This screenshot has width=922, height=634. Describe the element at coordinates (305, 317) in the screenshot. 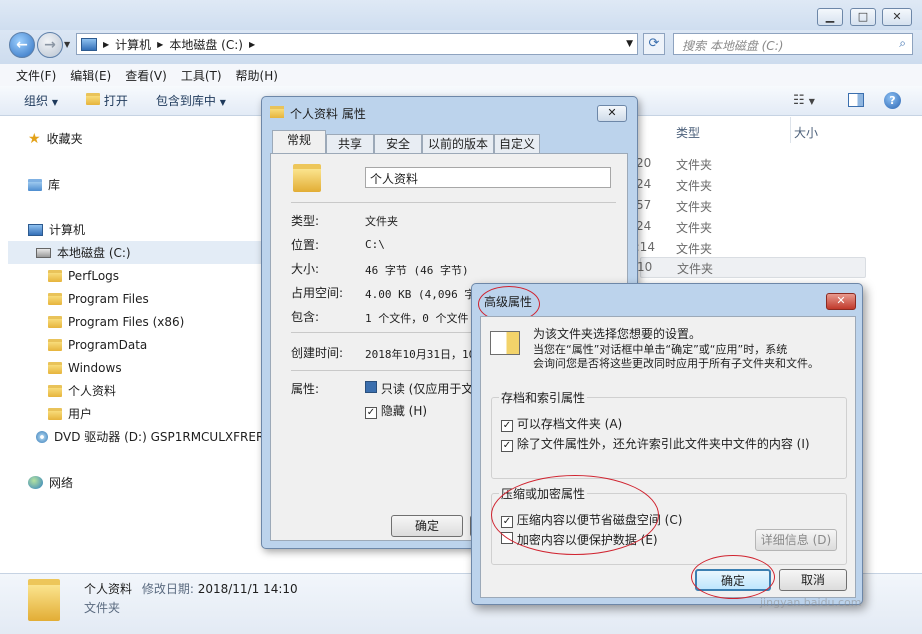

I see `contains-label: 包含:` at that location.